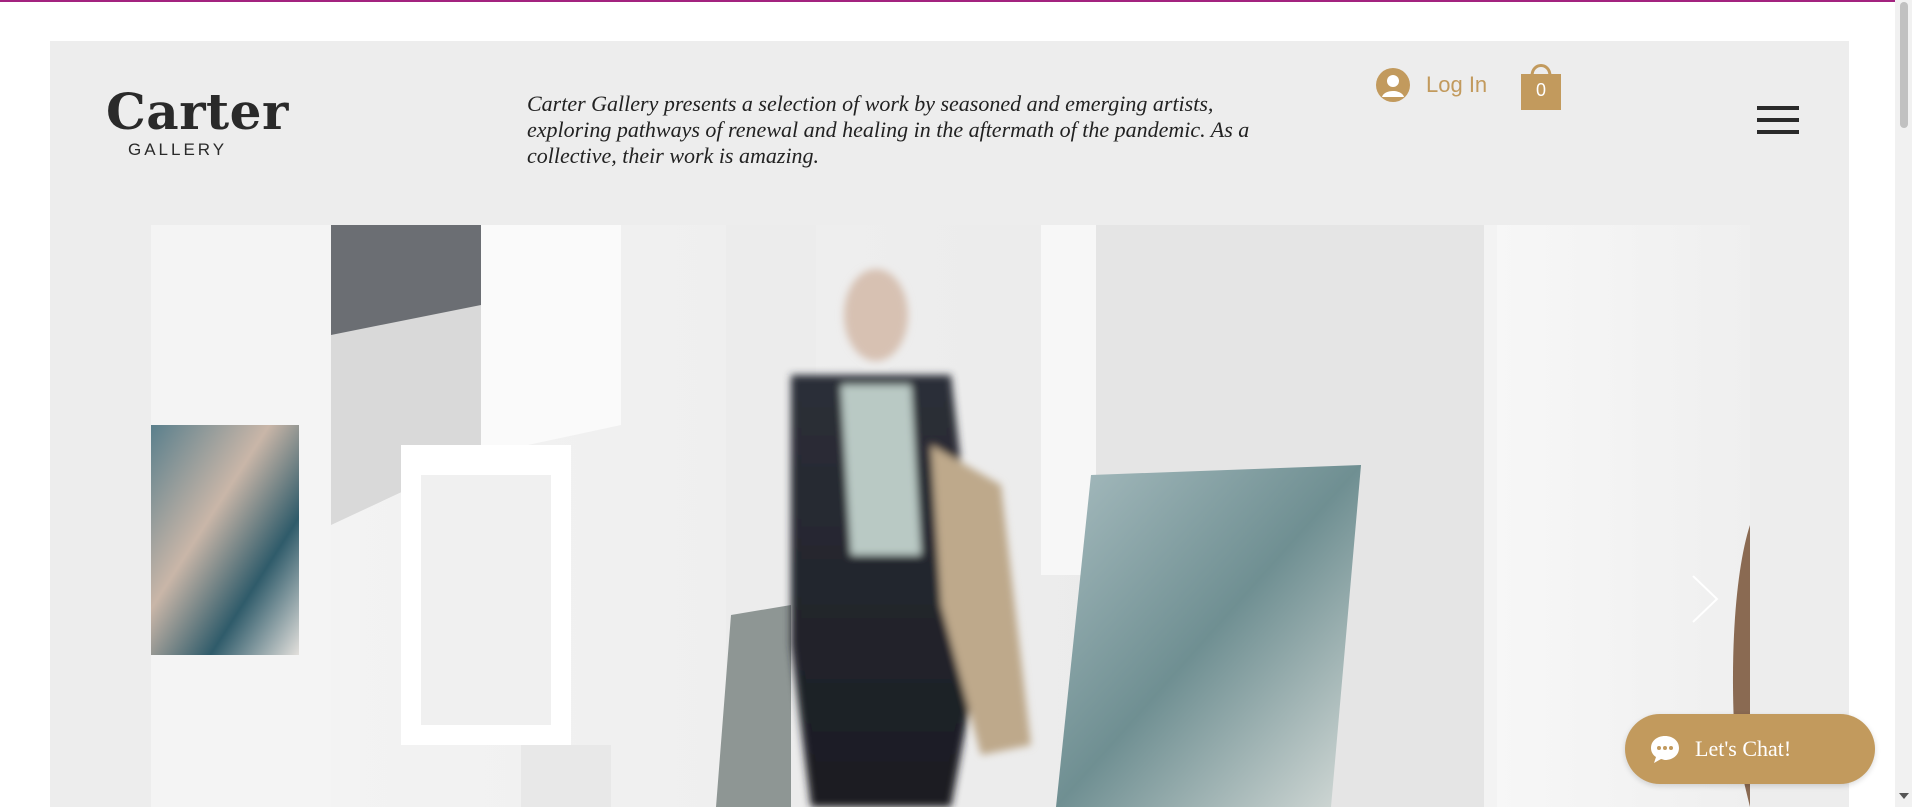 This screenshot has width=1912, height=807. What do you see at coordinates (197, 111) in the screenshot?
I see `logo-main-text: Carter` at bounding box center [197, 111].